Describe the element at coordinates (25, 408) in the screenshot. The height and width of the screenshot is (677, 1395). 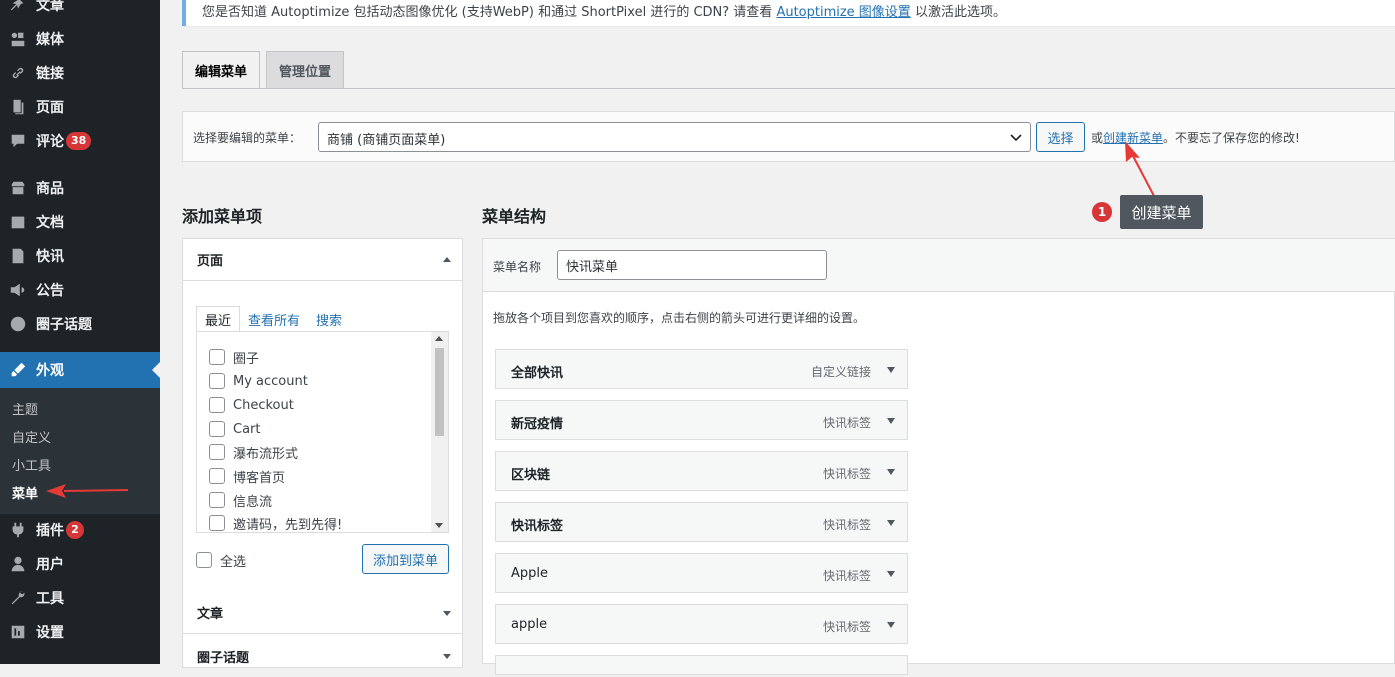
I see `submenu-item-themes: 主题` at that location.